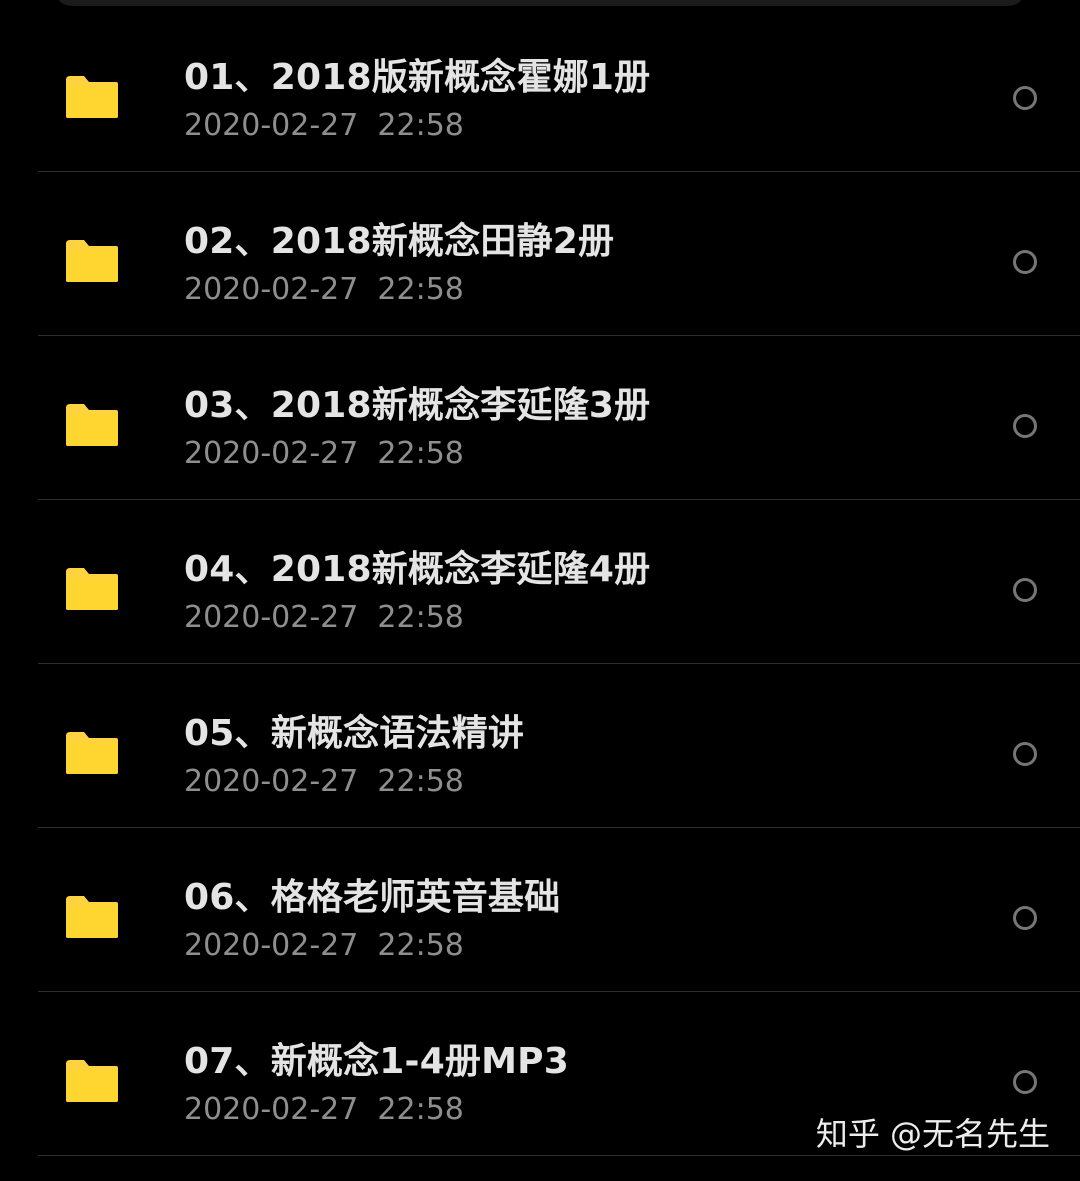 The height and width of the screenshot is (1181, 1080). What do you see at coordinates (399, 241) in the screenshot?
I see `file-name: 02、2018新概念田静2册` at bounding box center [399, 241].